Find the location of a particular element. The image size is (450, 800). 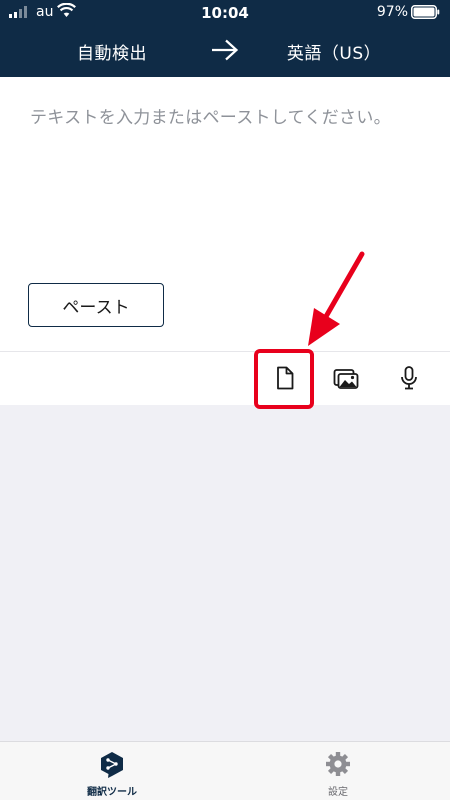

image-icon is located at coordinates (346, 378).